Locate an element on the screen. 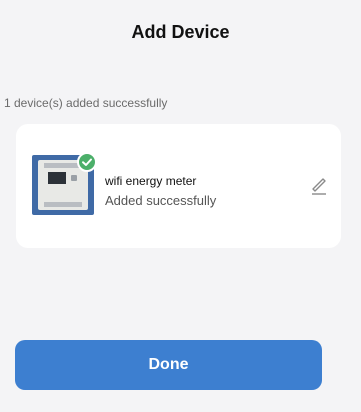 The height and width of the screenshot is (412, 361). check-icon is located at coordinates (87, 162).